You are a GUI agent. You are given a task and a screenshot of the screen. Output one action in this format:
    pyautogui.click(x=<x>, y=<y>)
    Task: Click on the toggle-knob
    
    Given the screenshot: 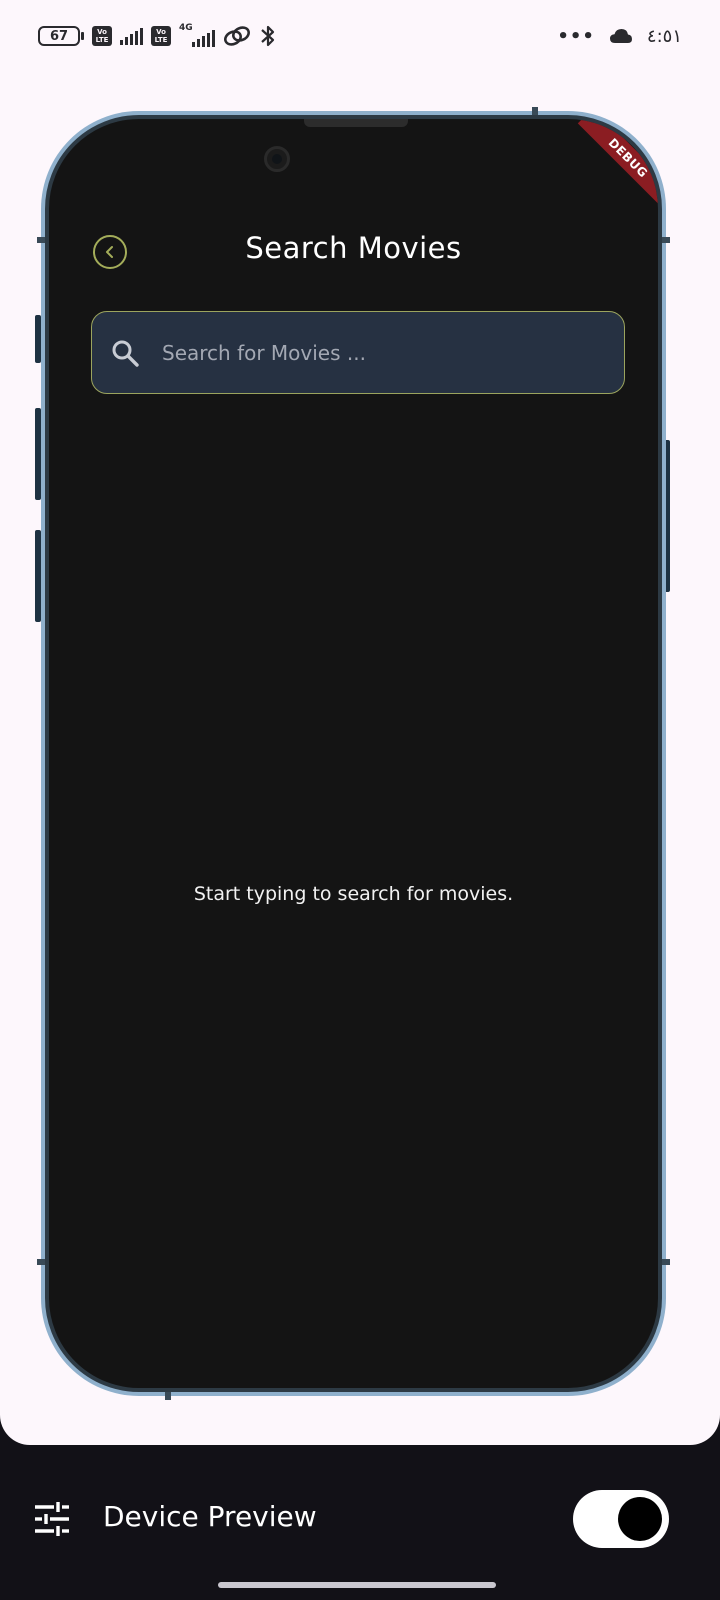 What is the action you would take?
    pyautogui.click(x=640, y=1519)
    